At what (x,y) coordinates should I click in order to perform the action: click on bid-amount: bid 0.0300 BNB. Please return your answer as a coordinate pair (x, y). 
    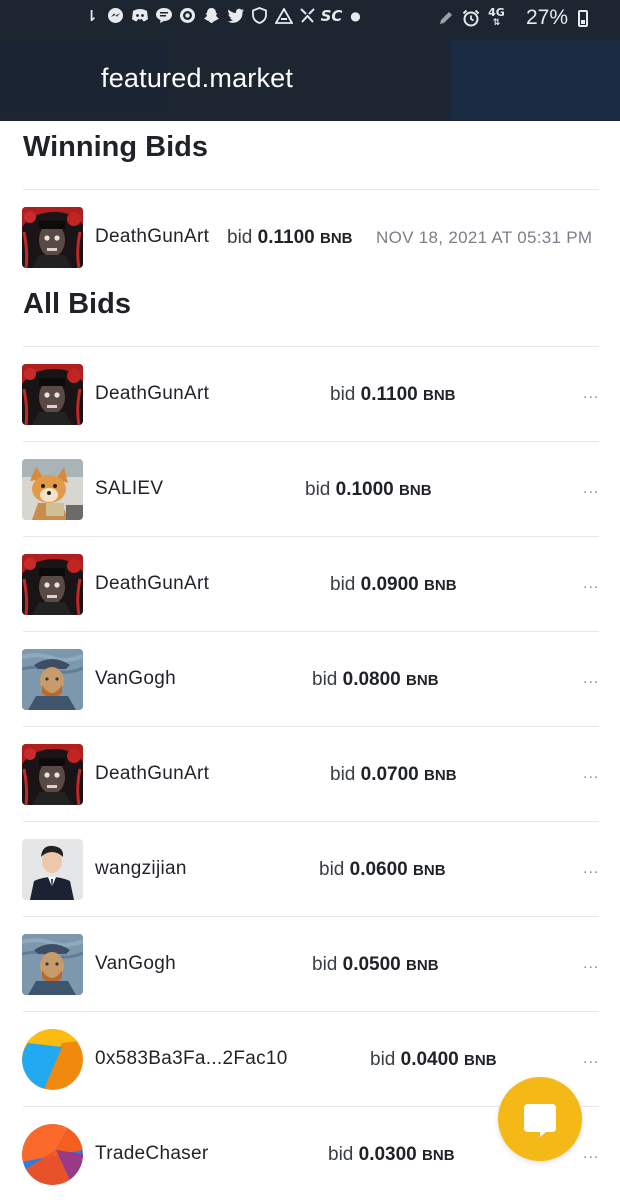
    Looking at the image, I should click on (391, 1155).